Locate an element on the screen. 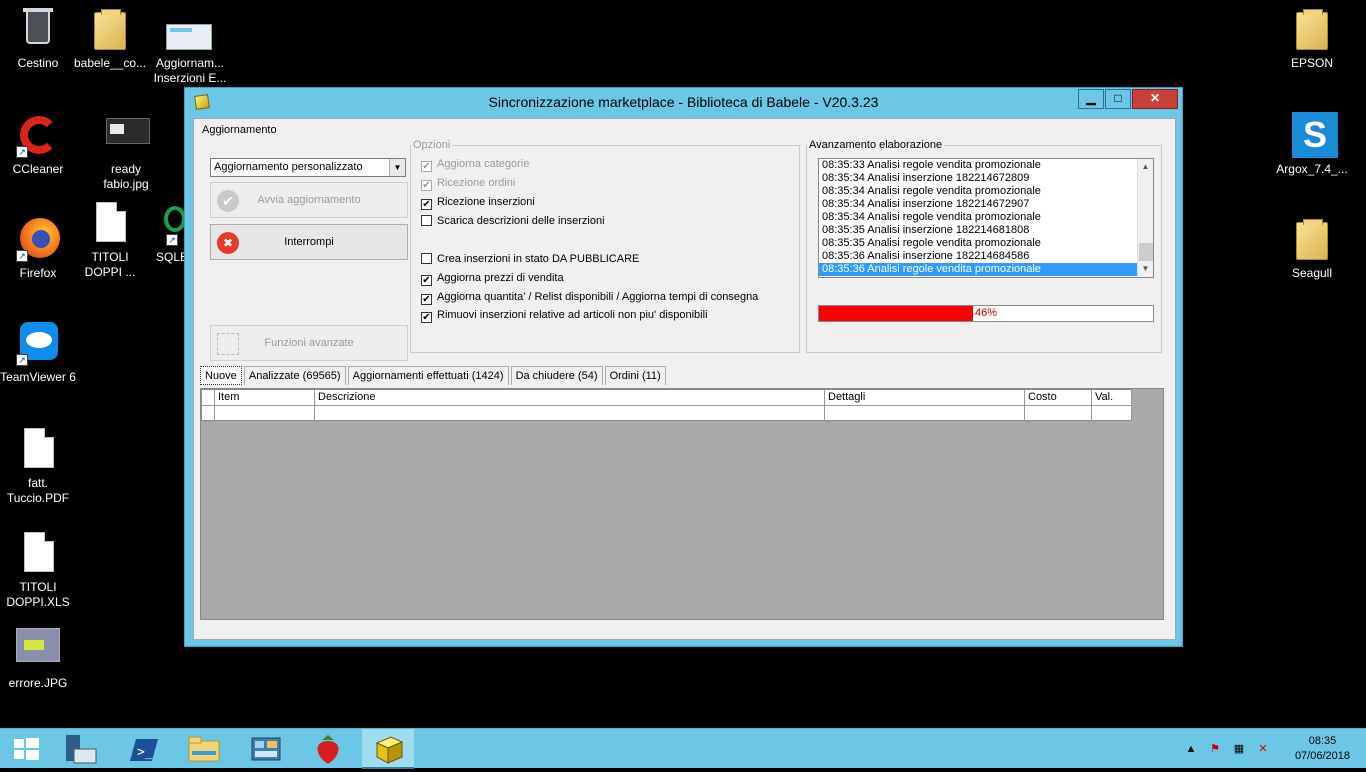 This screenshot has height=772, width=1366. tab-nuove: Nuove is located at coordinates (221, 375).